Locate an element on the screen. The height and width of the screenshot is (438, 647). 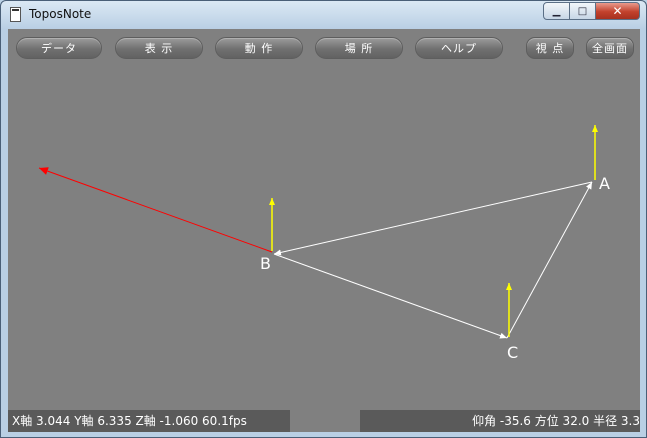
maximize-icon: □ is located at coordinates (582, 11).